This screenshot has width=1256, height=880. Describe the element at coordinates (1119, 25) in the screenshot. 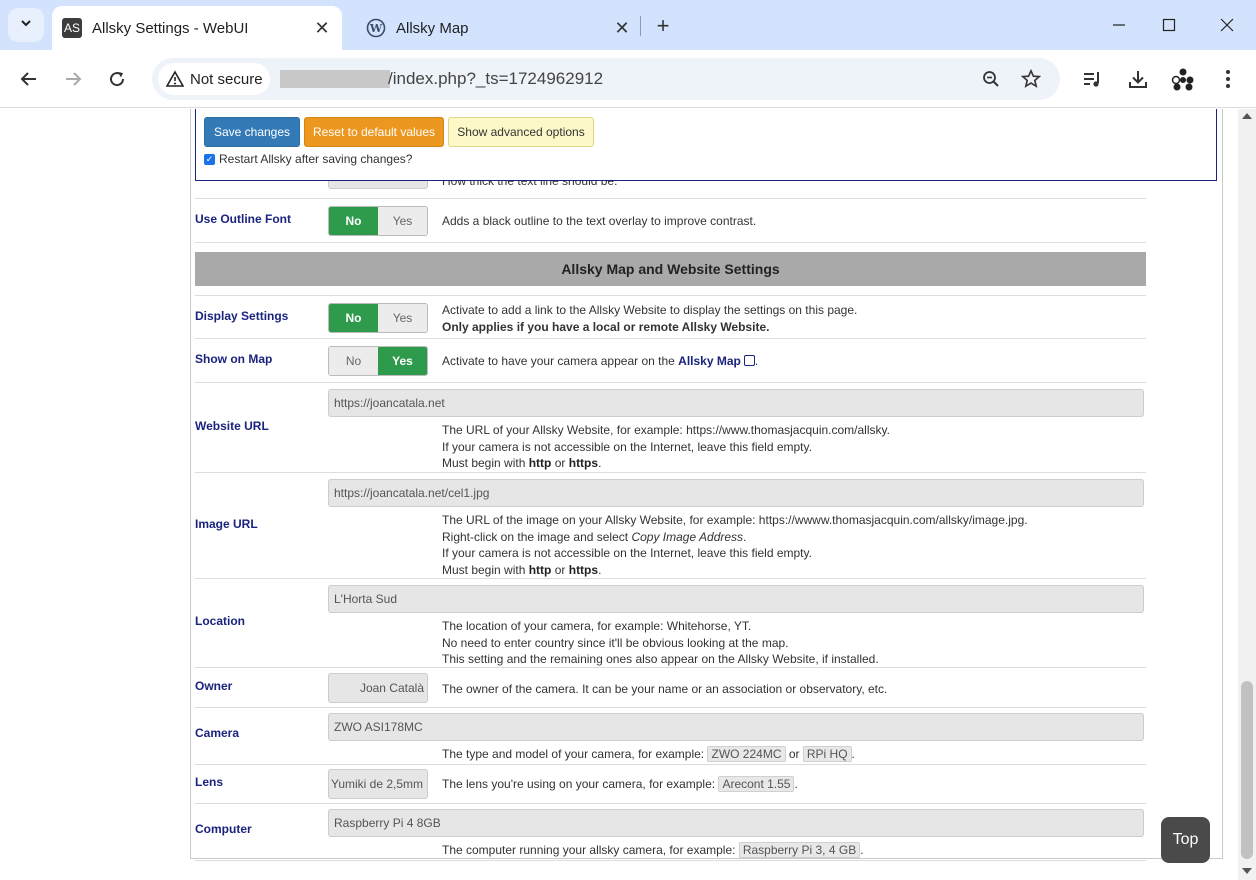

I see `minimize-icon` at that location.